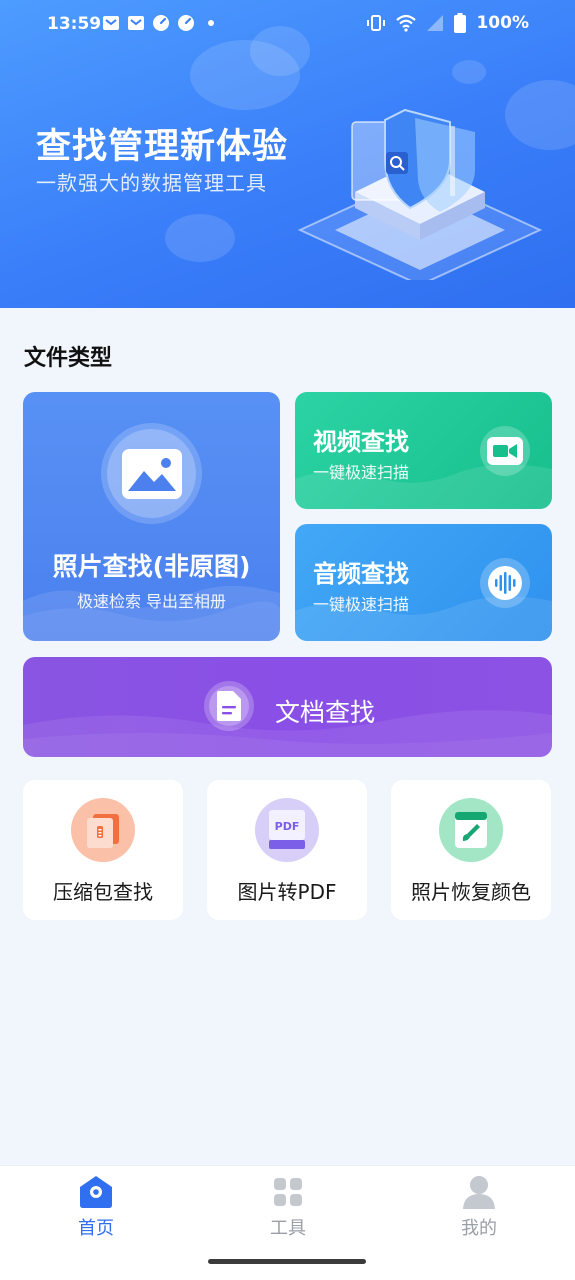 The width and height of the screenshot is (575, 1280). I want to click on audio-search-card: 音频查找 一键极速扫描, so click(423, 582).